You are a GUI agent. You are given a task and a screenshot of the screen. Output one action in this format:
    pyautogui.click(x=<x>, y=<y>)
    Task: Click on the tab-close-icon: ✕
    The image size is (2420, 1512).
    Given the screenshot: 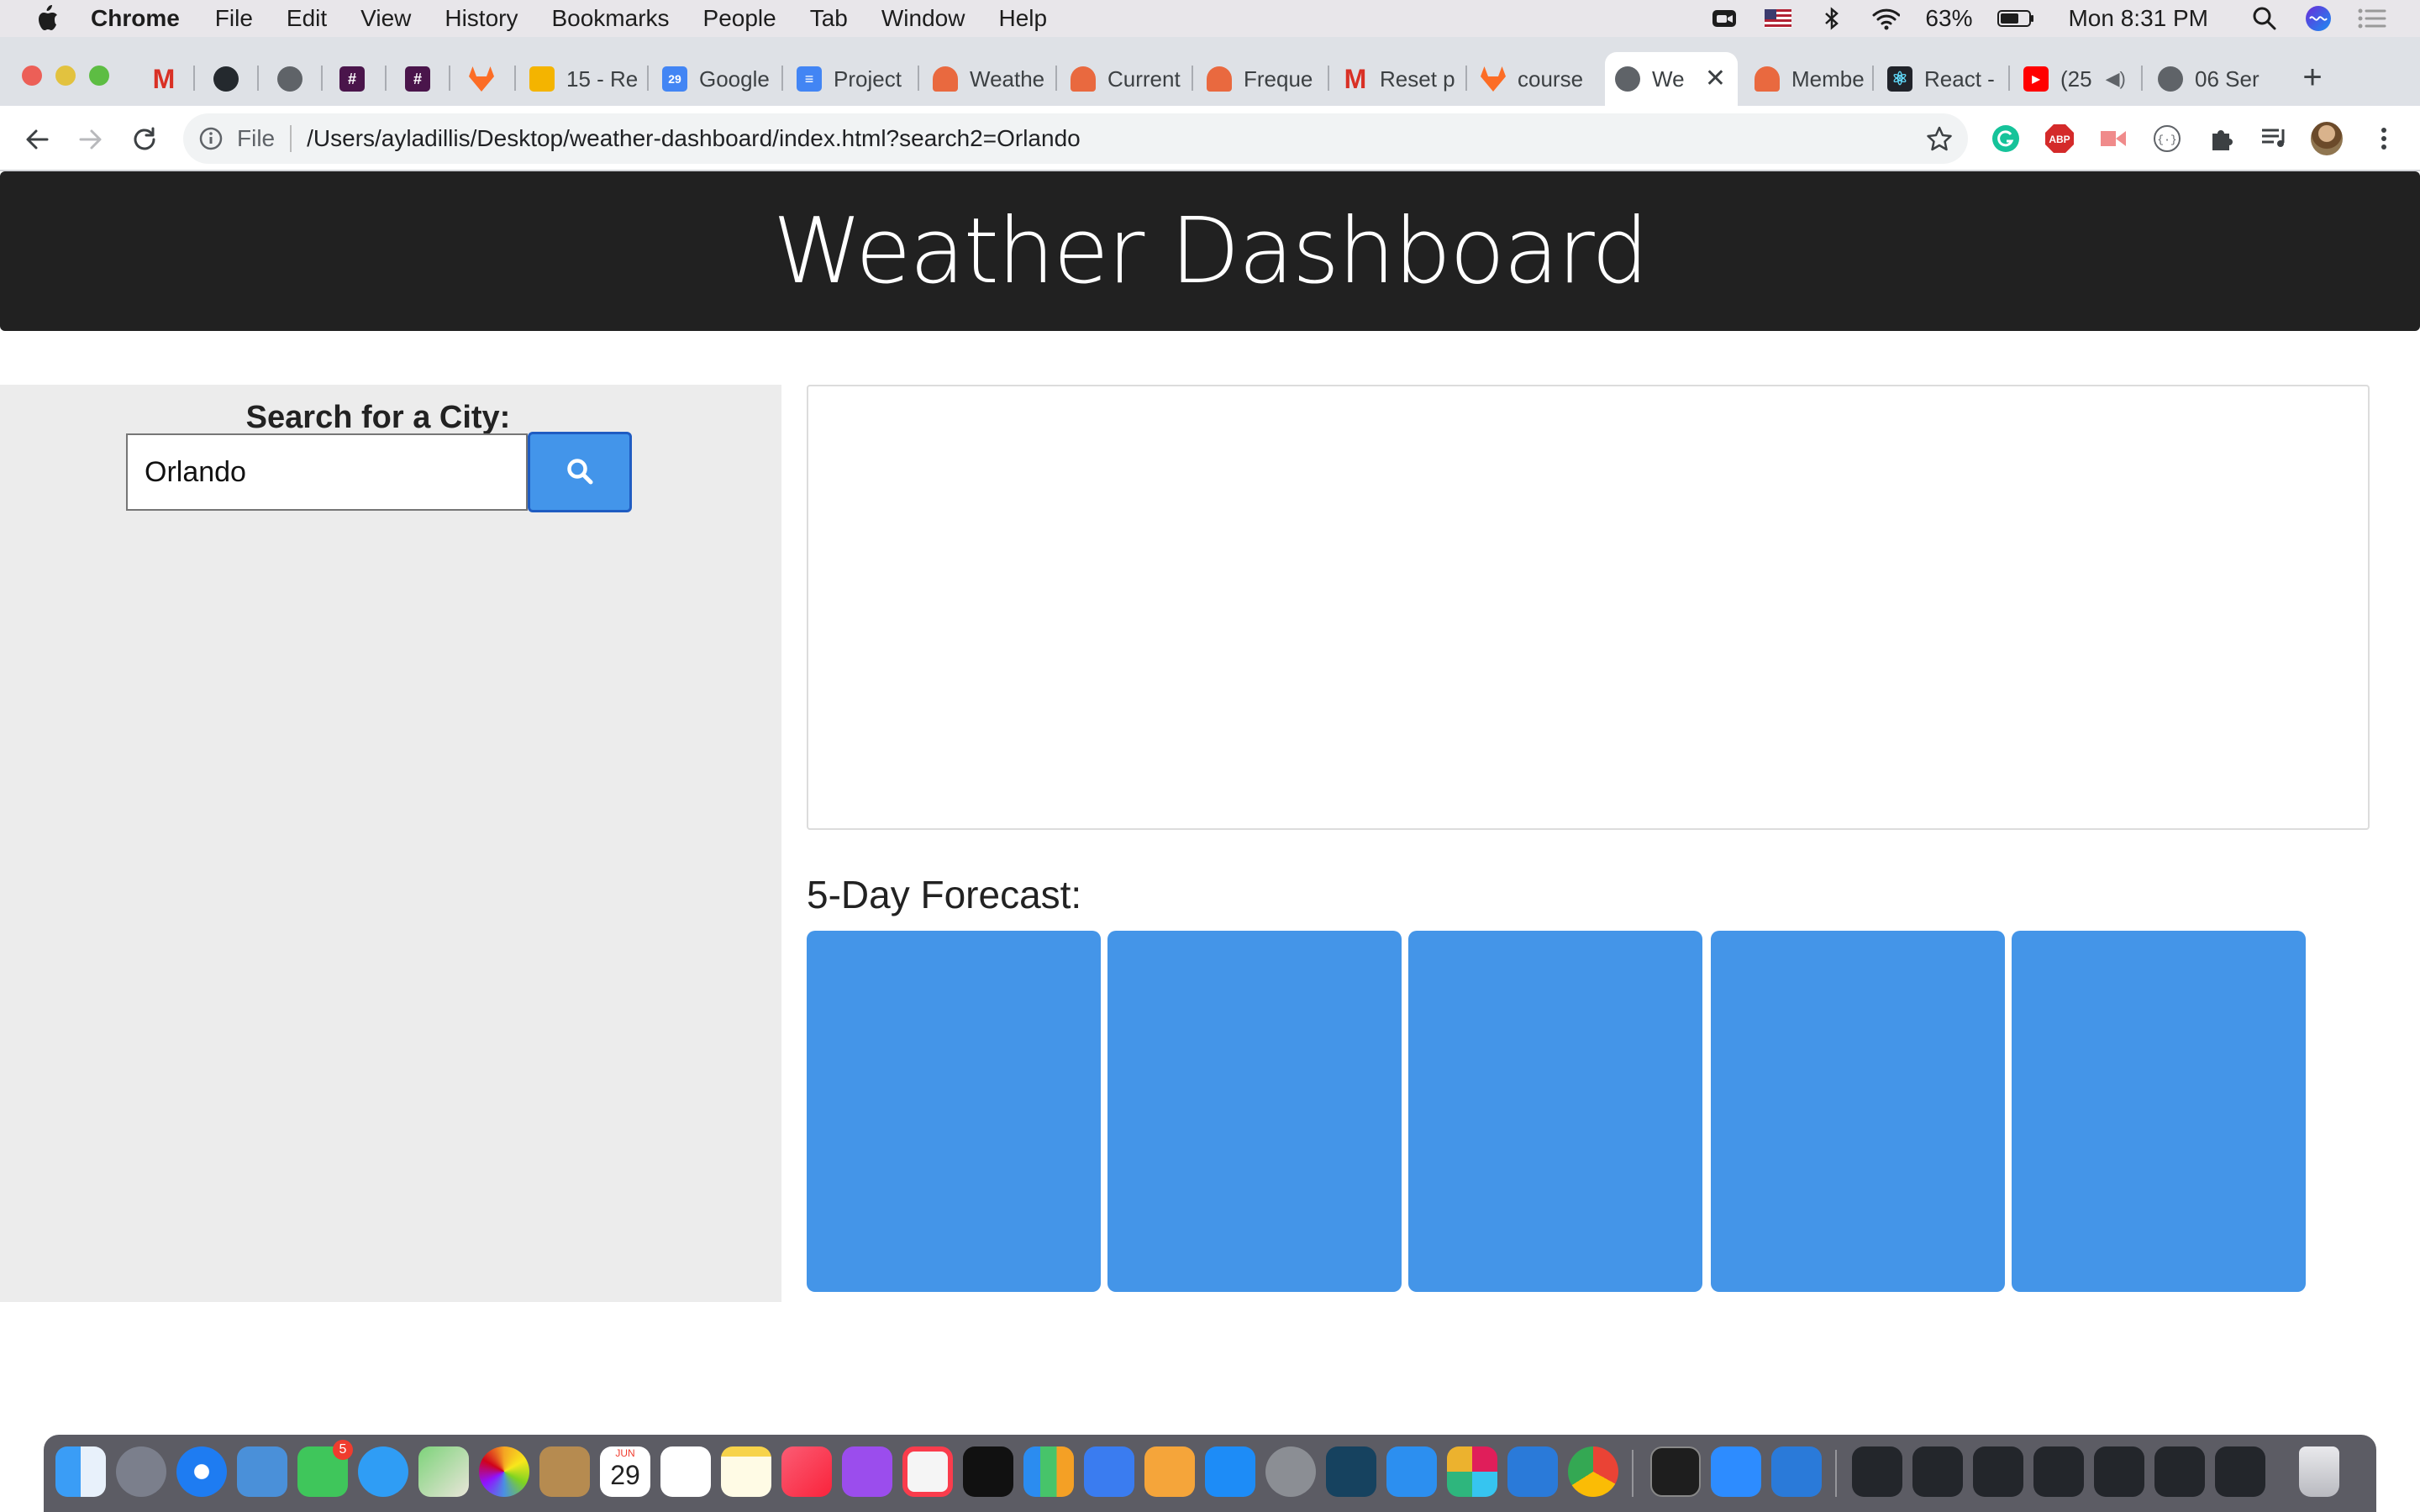 What is the action you would take?
    pyautogui.click(x=1715, y=79)
    